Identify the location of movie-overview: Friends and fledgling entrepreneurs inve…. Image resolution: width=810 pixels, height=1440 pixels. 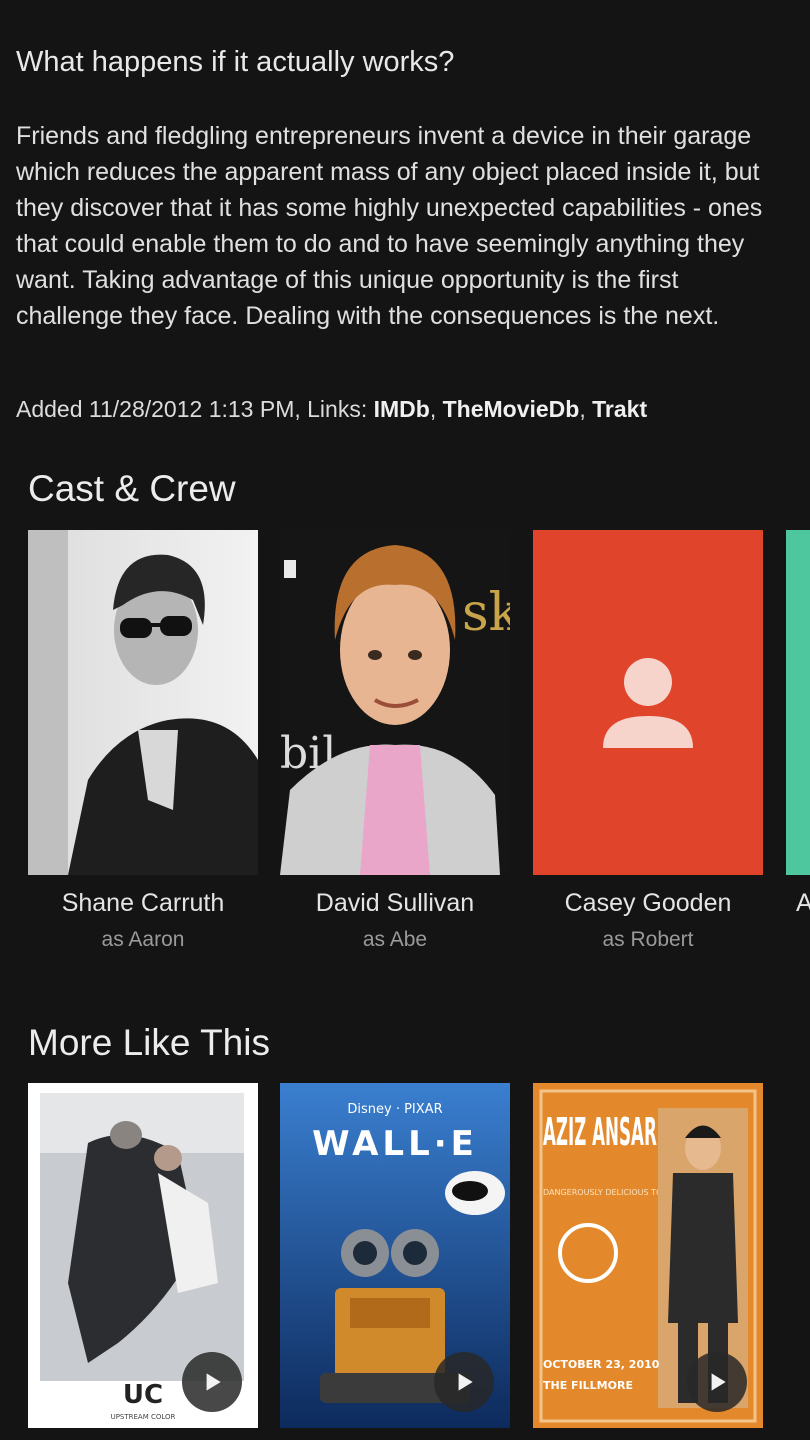
(389, 226).